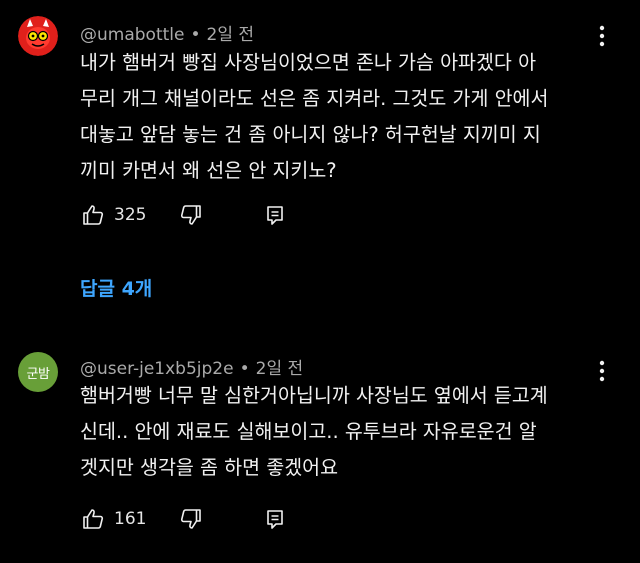 Image resolution: width=640 pixels, height=563 pixels. I want to click on reply-icon, so click(275, 519).